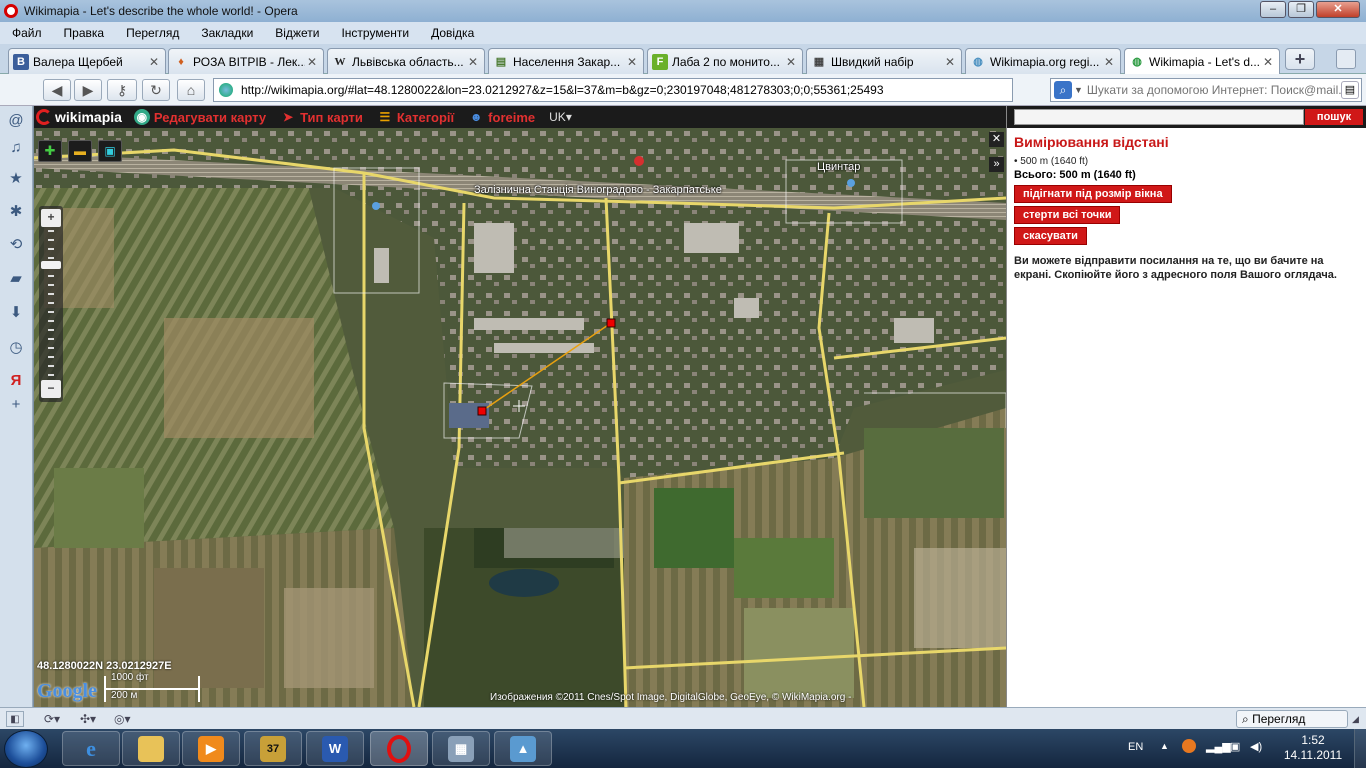 The image size is (1366, 768). Describe the element at coordinates (1213, 90) in the screenshot. I see `search-input` at that location.